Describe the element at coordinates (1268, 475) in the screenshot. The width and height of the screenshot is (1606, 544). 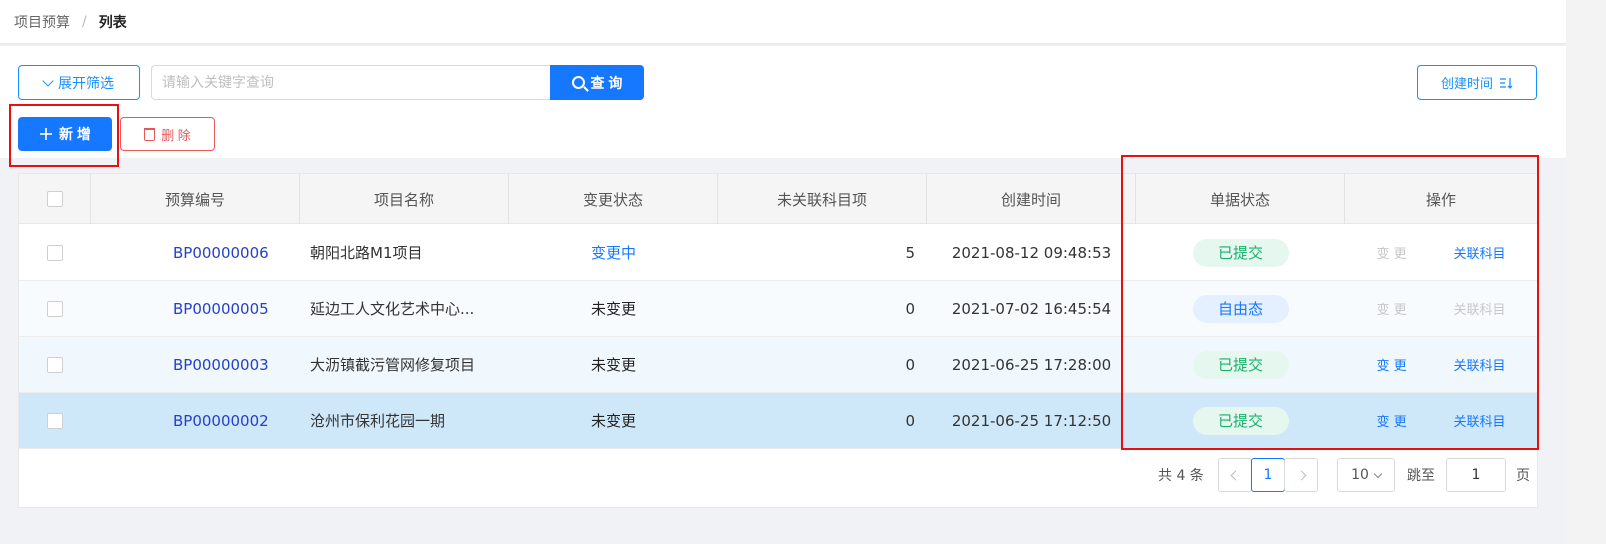
I see `page-number-button: 1` at that location.